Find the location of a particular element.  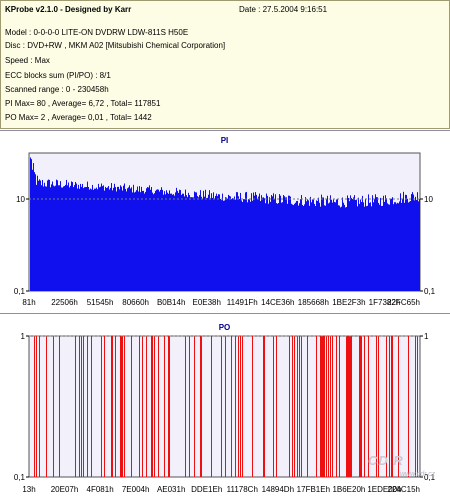

x-tick-label: 224C15h is located at coordinates (404, 489).